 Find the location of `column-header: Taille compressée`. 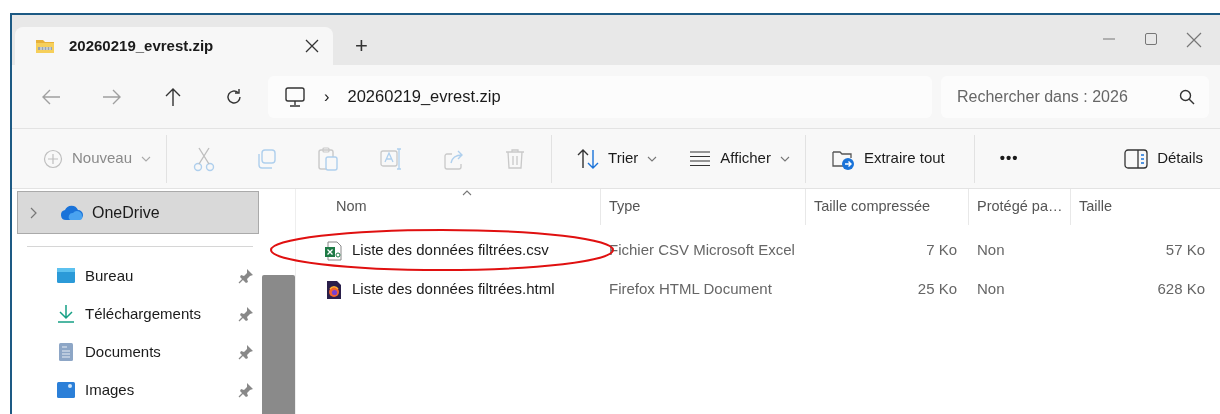

column-header: Taille compressée is located at coordinates (887, 207).